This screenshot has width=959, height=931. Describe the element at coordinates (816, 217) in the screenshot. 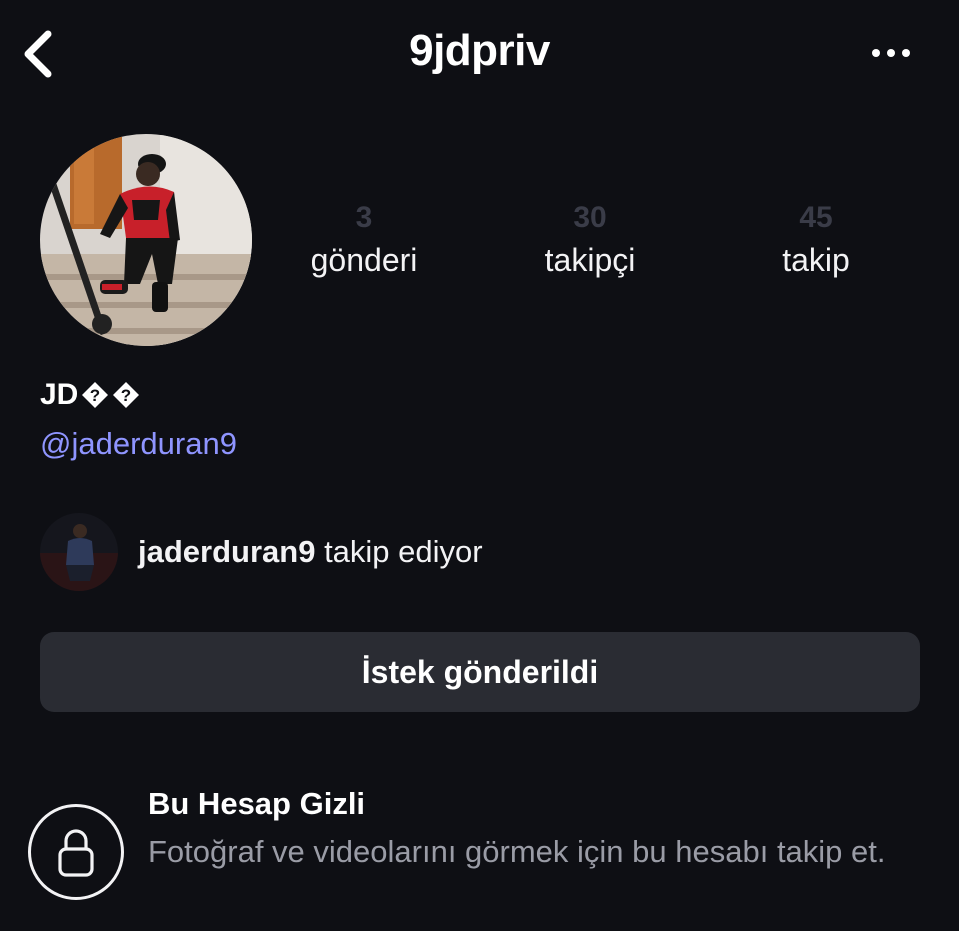

I see `following-count: 45` at that location.